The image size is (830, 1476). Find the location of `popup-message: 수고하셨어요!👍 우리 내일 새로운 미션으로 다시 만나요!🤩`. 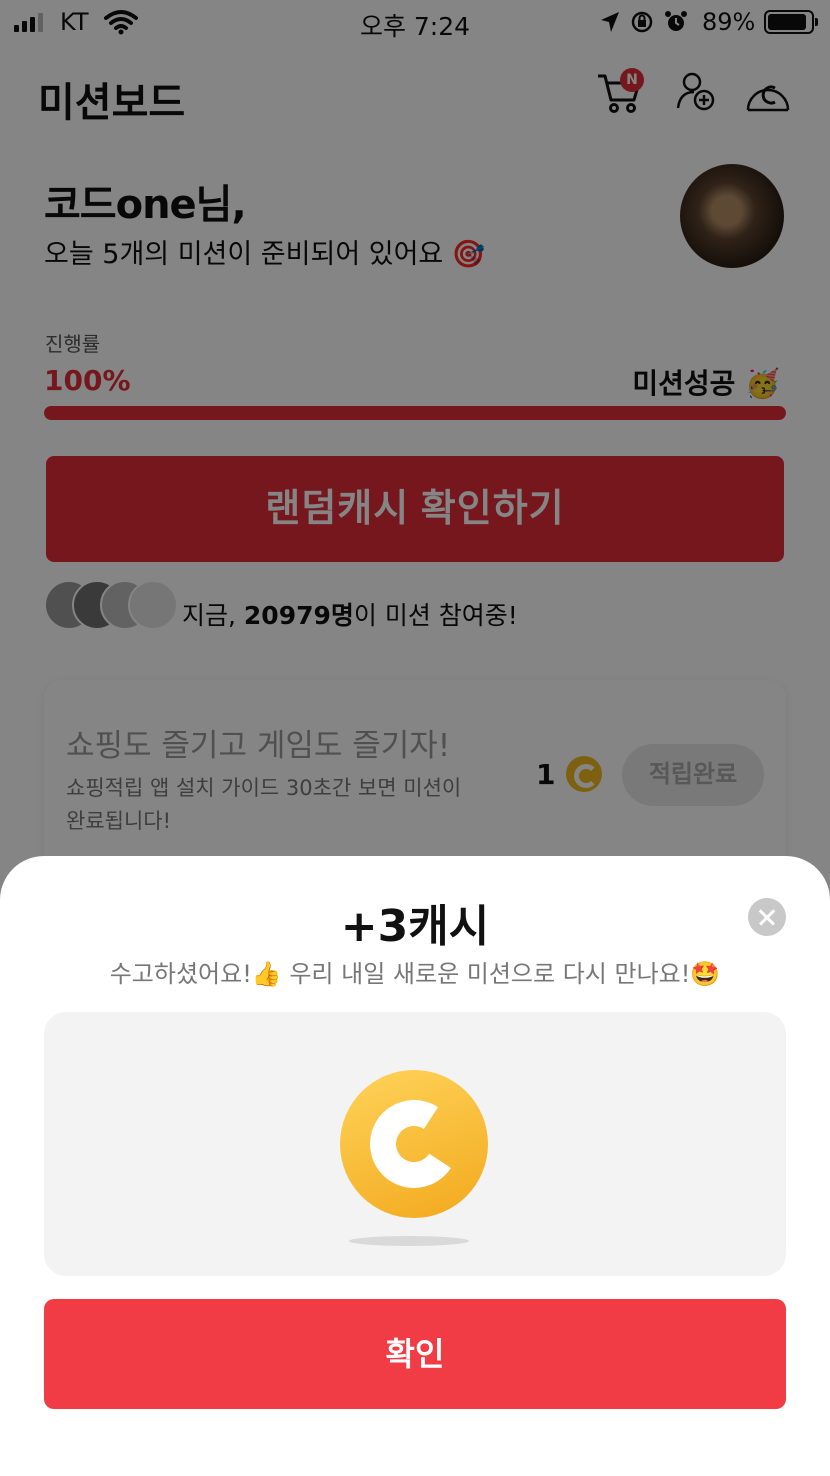

popup-message: 수고하셨어요!👍 우리 내일 새로운 미션으로 다시 만나요!🤩 is located at coordinates (415, 974).